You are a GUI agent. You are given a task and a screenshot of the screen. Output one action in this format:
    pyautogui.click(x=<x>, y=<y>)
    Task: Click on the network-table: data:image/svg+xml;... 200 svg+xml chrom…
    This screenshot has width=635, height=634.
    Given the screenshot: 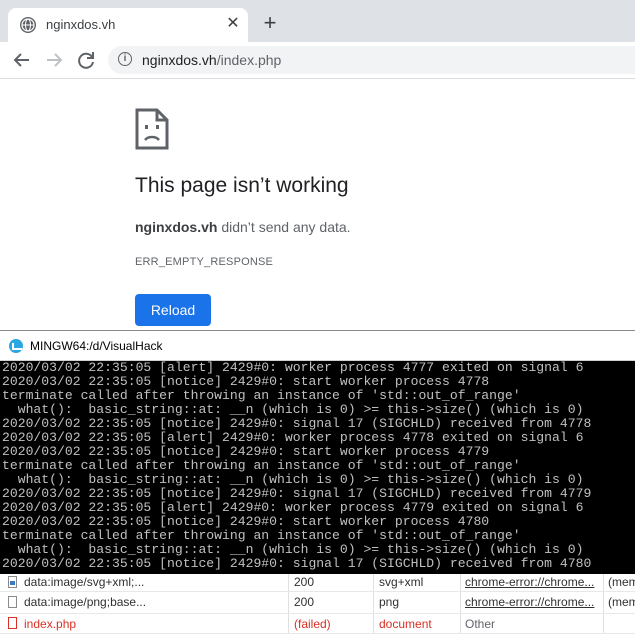 What is the action you would take?
    pyautogui.click(x=317, y=604)
    